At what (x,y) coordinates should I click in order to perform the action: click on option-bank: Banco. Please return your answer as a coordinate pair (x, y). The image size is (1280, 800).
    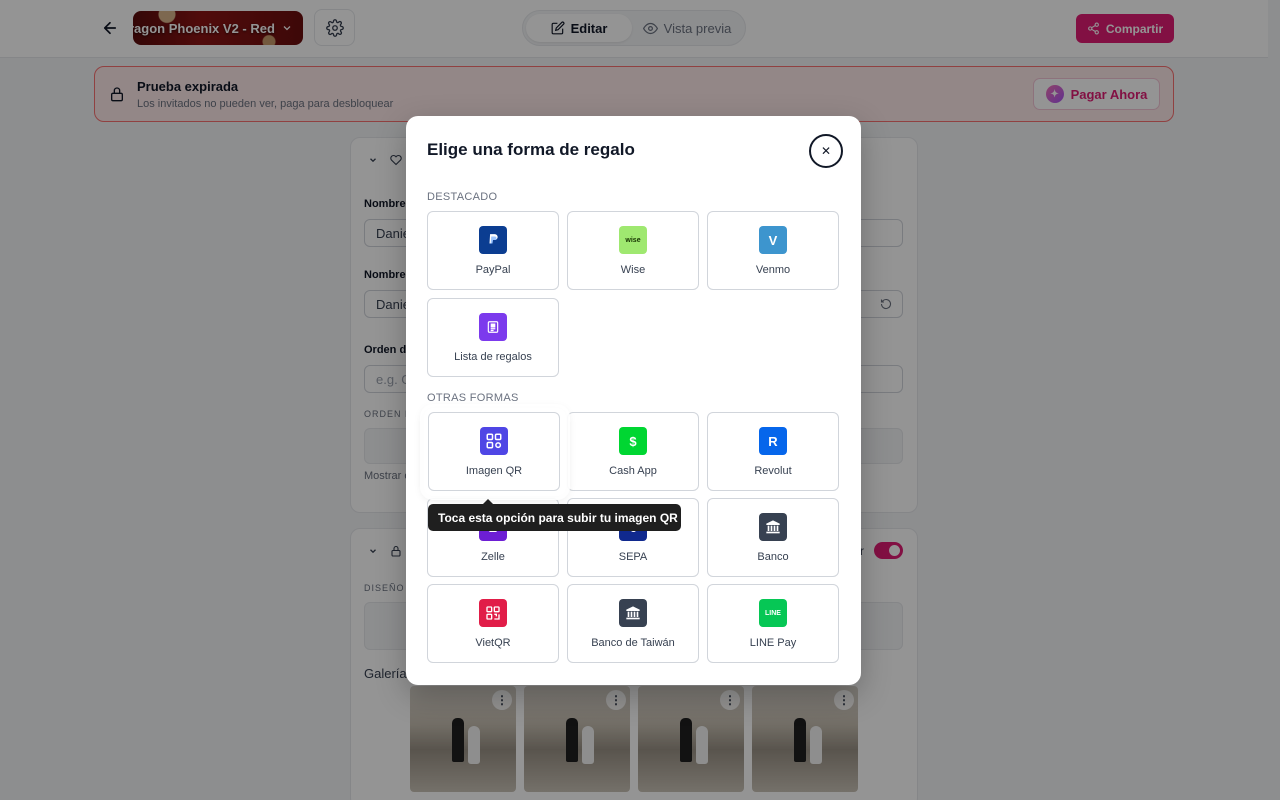
    Looking at the image, I should click on (773, 537).